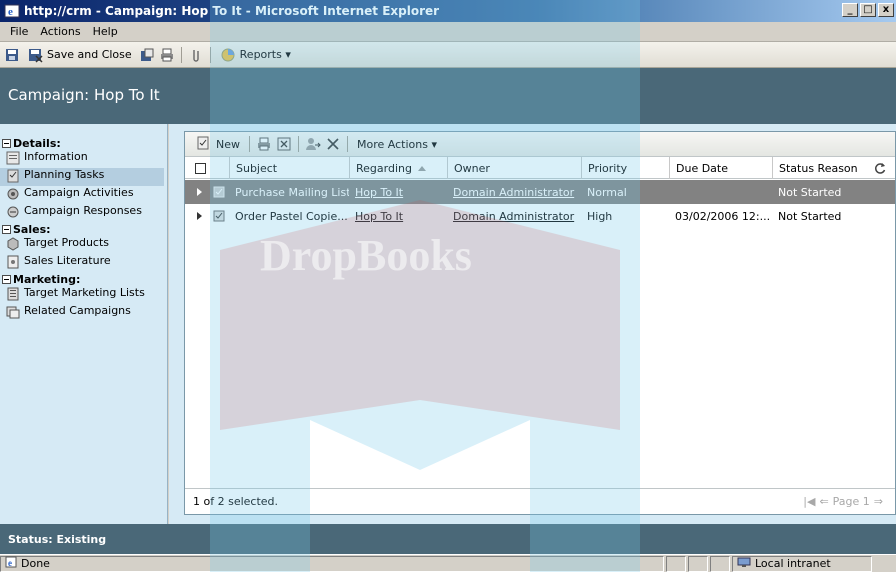  I want to click on save-icon, so click(12, 55).